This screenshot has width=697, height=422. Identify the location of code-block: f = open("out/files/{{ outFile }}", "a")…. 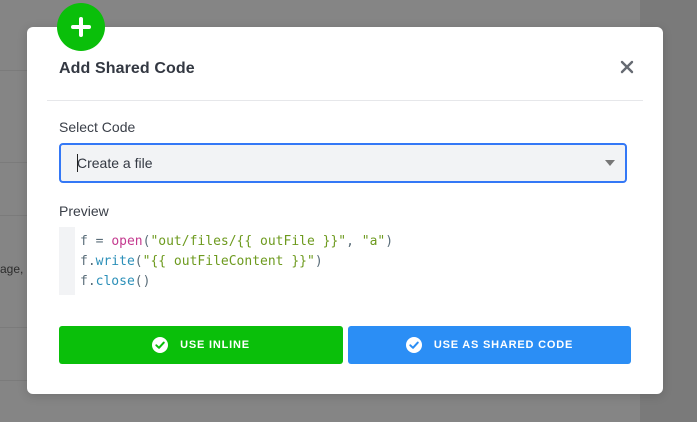
(236, 262).